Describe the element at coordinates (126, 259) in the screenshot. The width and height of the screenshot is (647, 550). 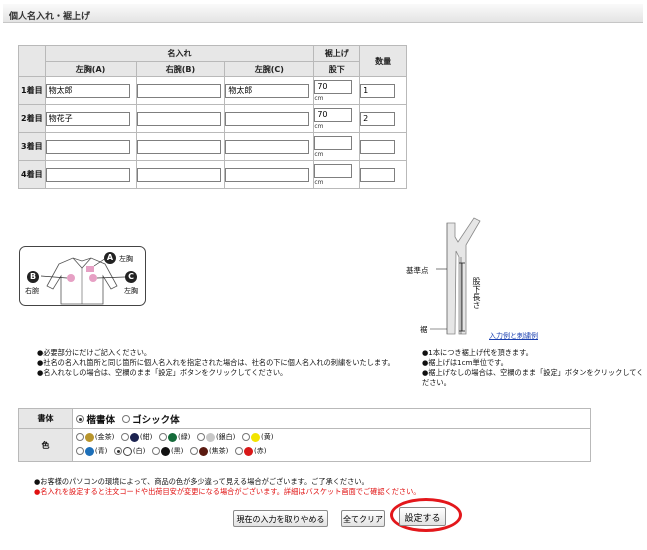
I see `label-left-chest: 左胸` at that location.